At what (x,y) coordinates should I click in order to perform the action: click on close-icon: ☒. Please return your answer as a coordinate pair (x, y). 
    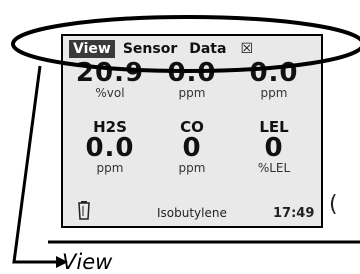
    Looking at the image, I should click on (246, 49).